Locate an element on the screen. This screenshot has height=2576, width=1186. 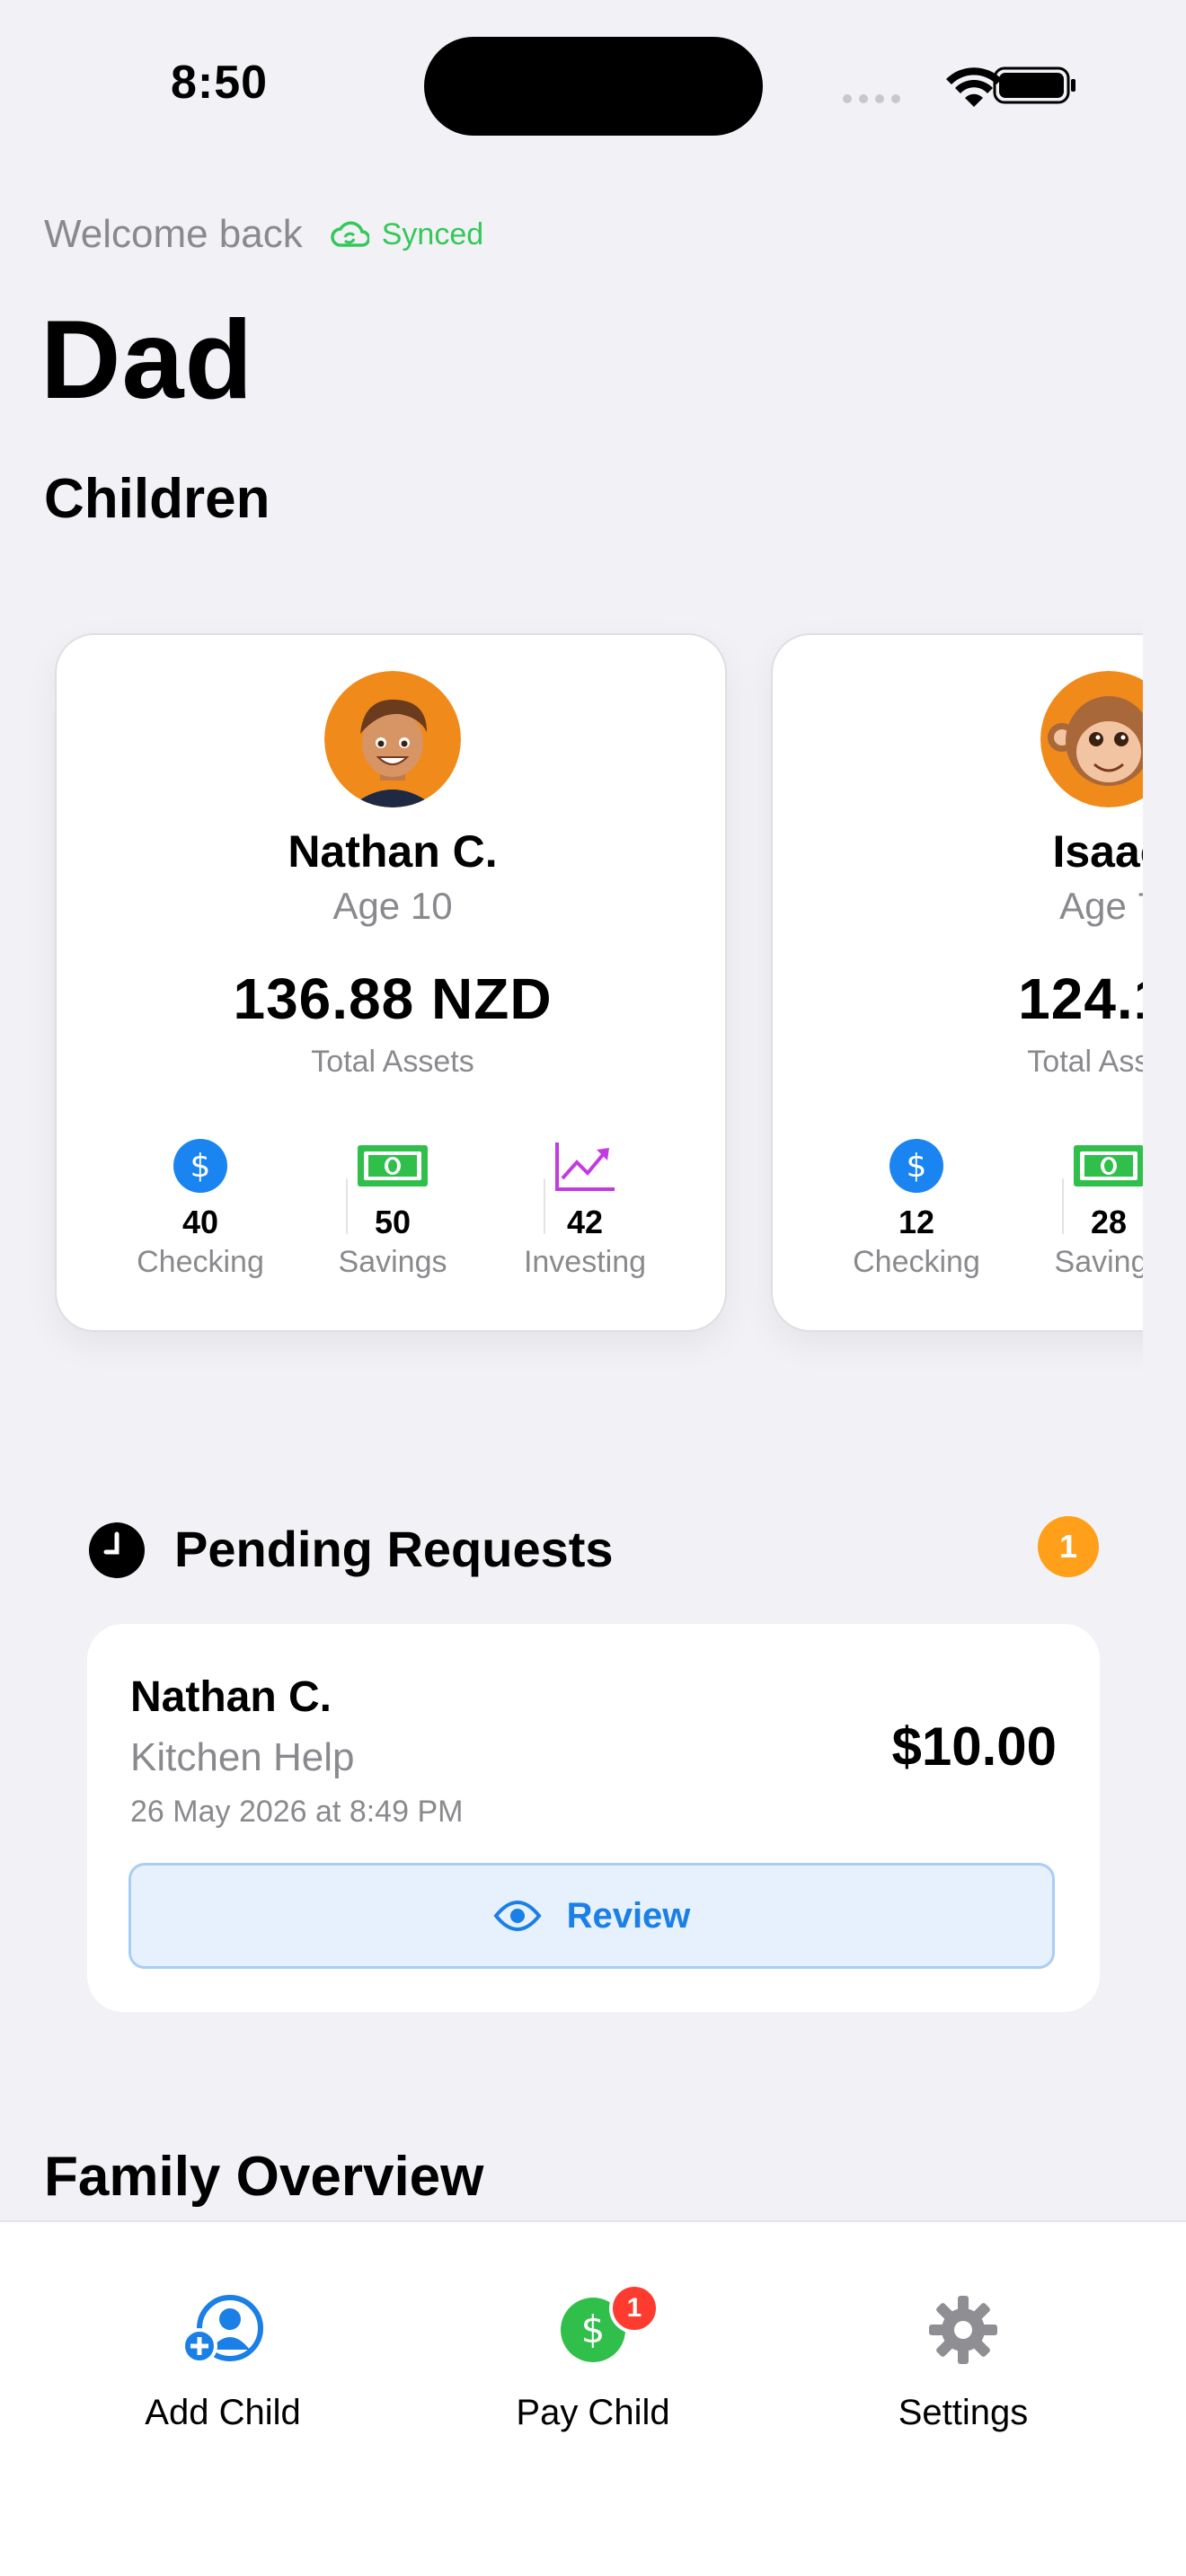
dynamic-island is located at coordinates (593, 86).